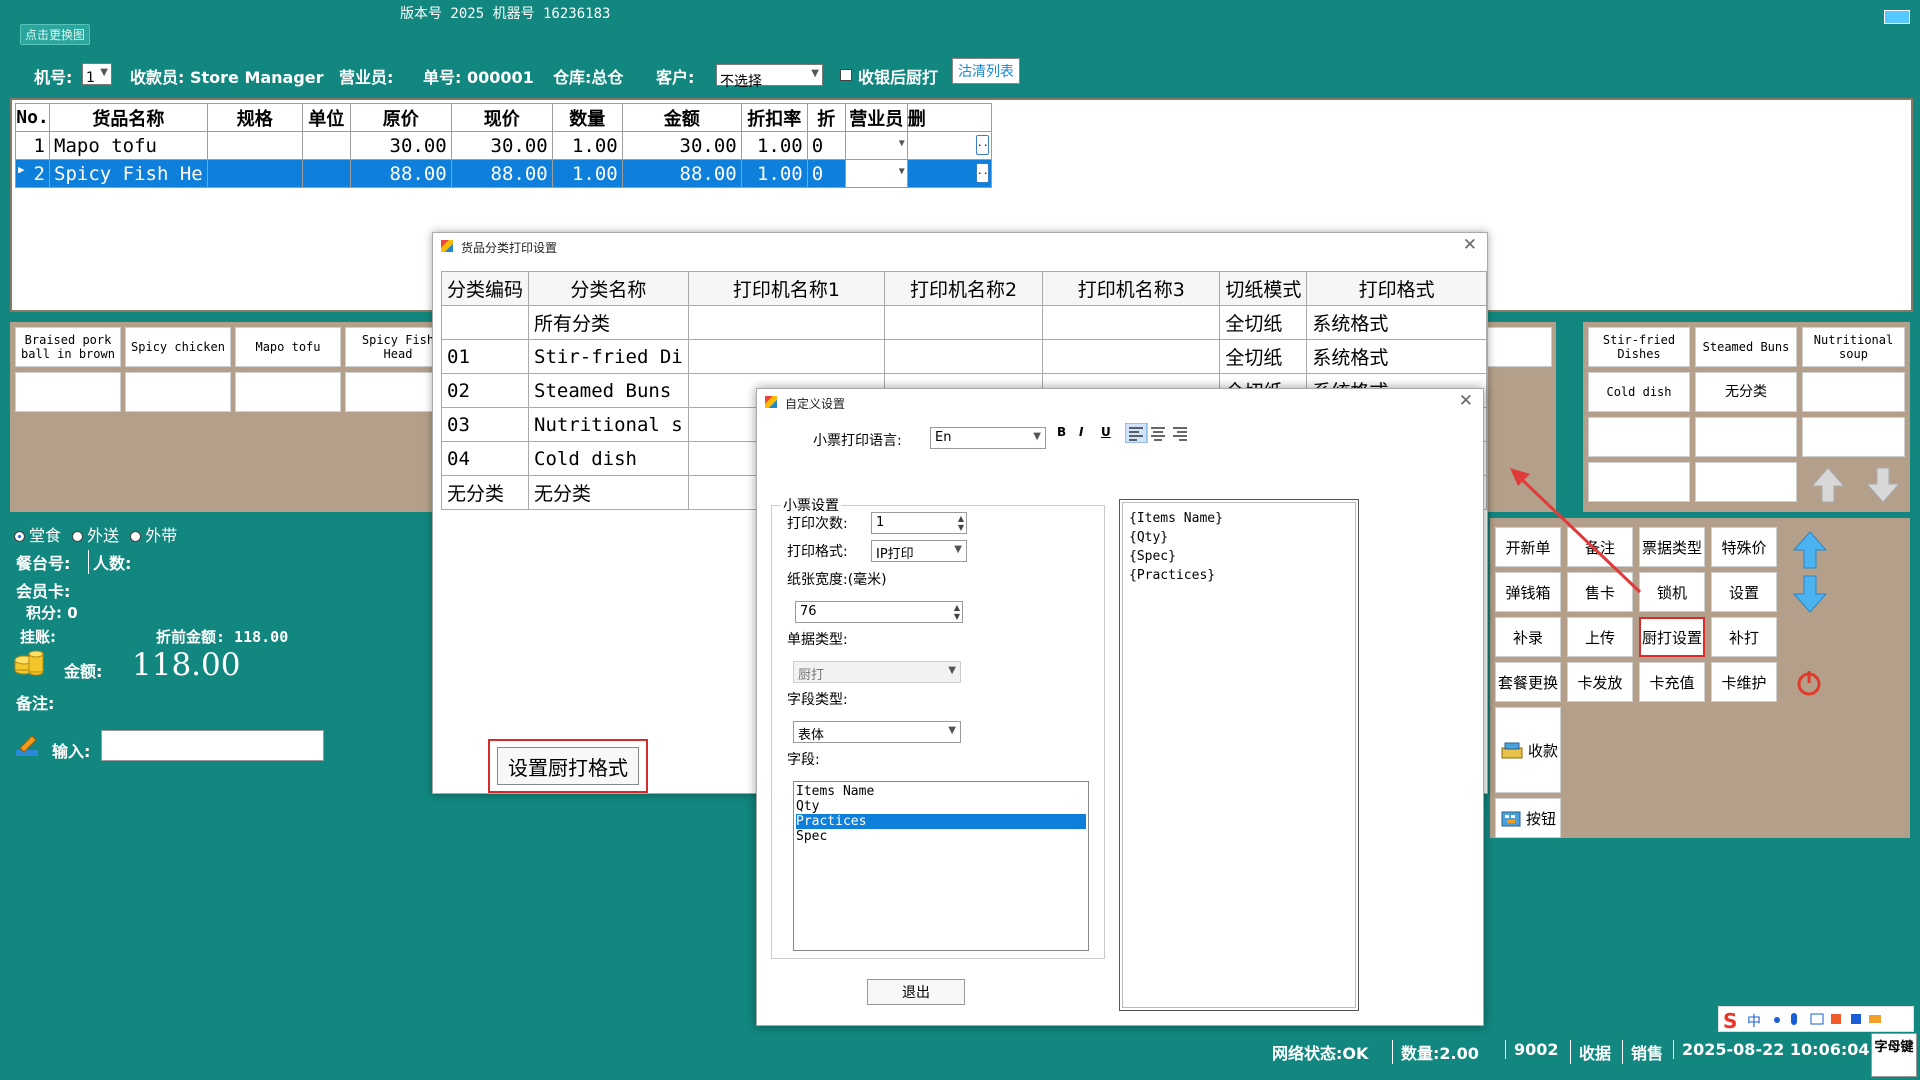 The width and height of the screenshot is (1920, 1080). What do you see at coordinates (1672, 682) in the screenshot?
I see `card-recharge-button: 卡充值` at bounding box center [1672, 682].